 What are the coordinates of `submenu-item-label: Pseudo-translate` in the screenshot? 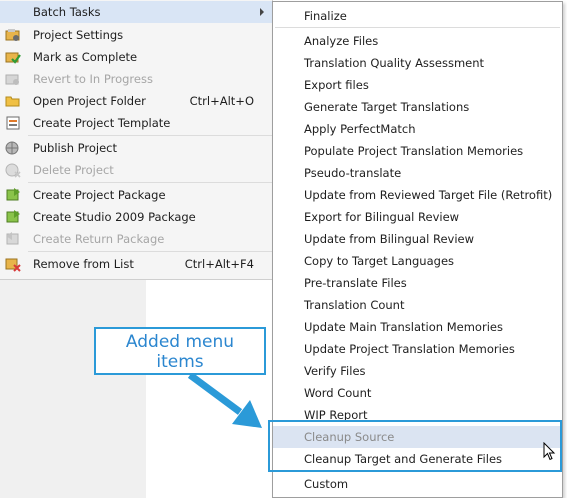 It's located at (353, 173).